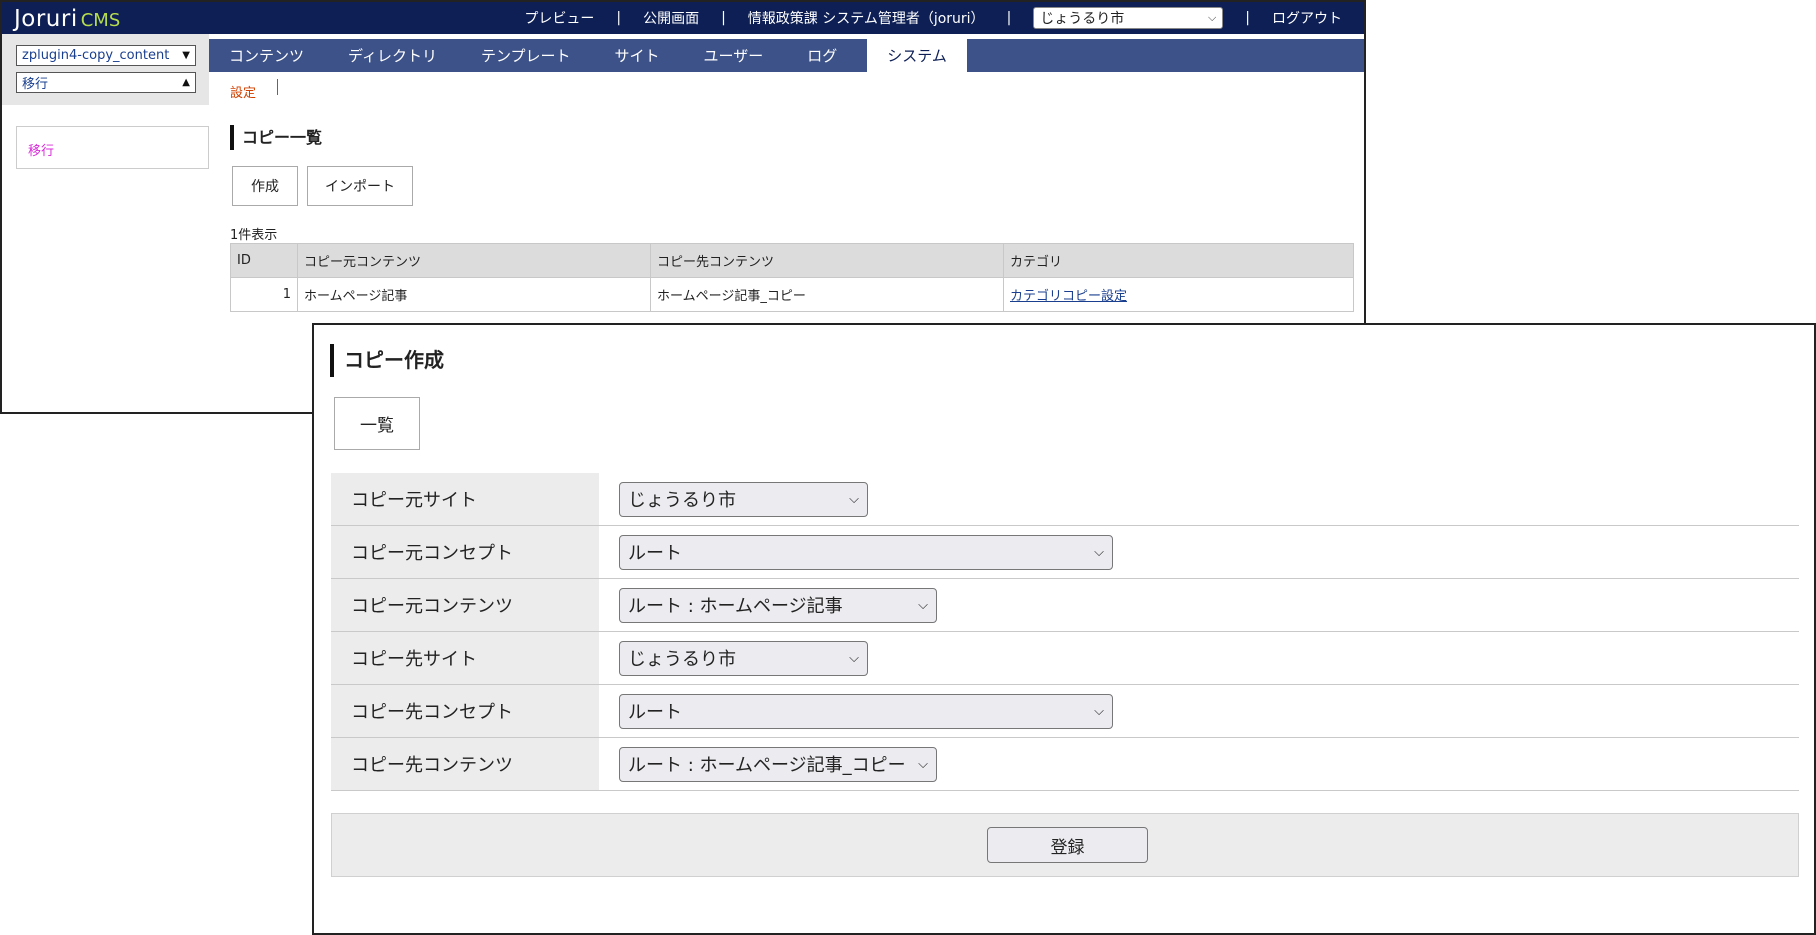 Image resolution: width=1816 pixels, height=935 pixels. What do you see at coordinates (474, 294) in the screenshot?
I see `cell-source: ホームページ記事` at bounding box center [474, 294].